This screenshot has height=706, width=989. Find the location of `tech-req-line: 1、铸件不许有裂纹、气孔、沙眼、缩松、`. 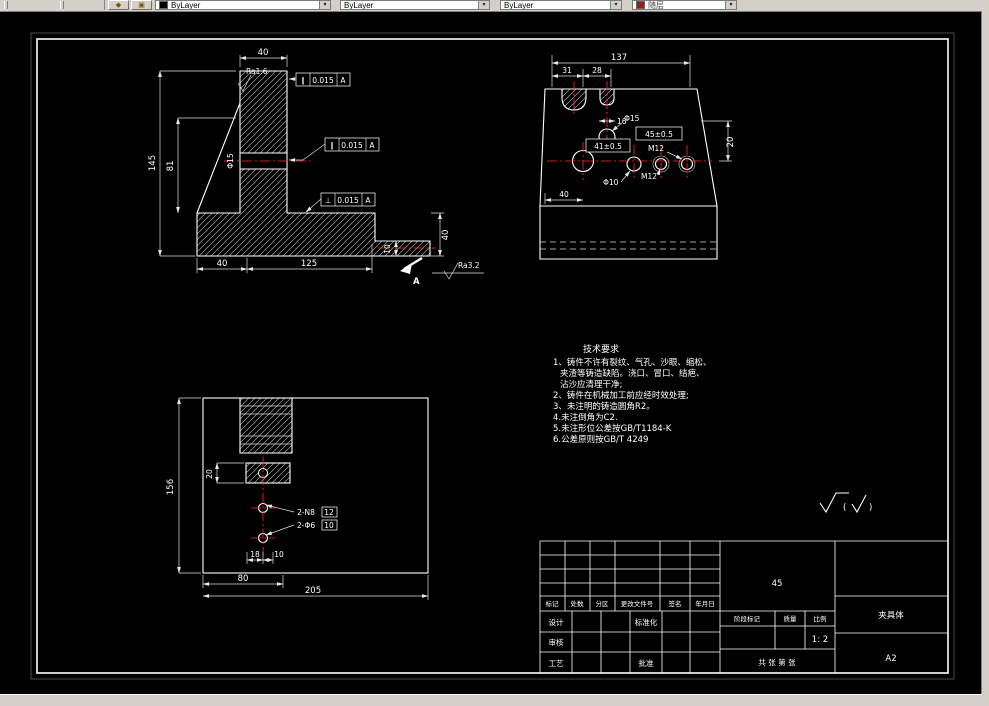

tech-req-line: 1、铸件不许有裂纹、气孔、沙眼、缩松、 is located at coordinates (632, 362).